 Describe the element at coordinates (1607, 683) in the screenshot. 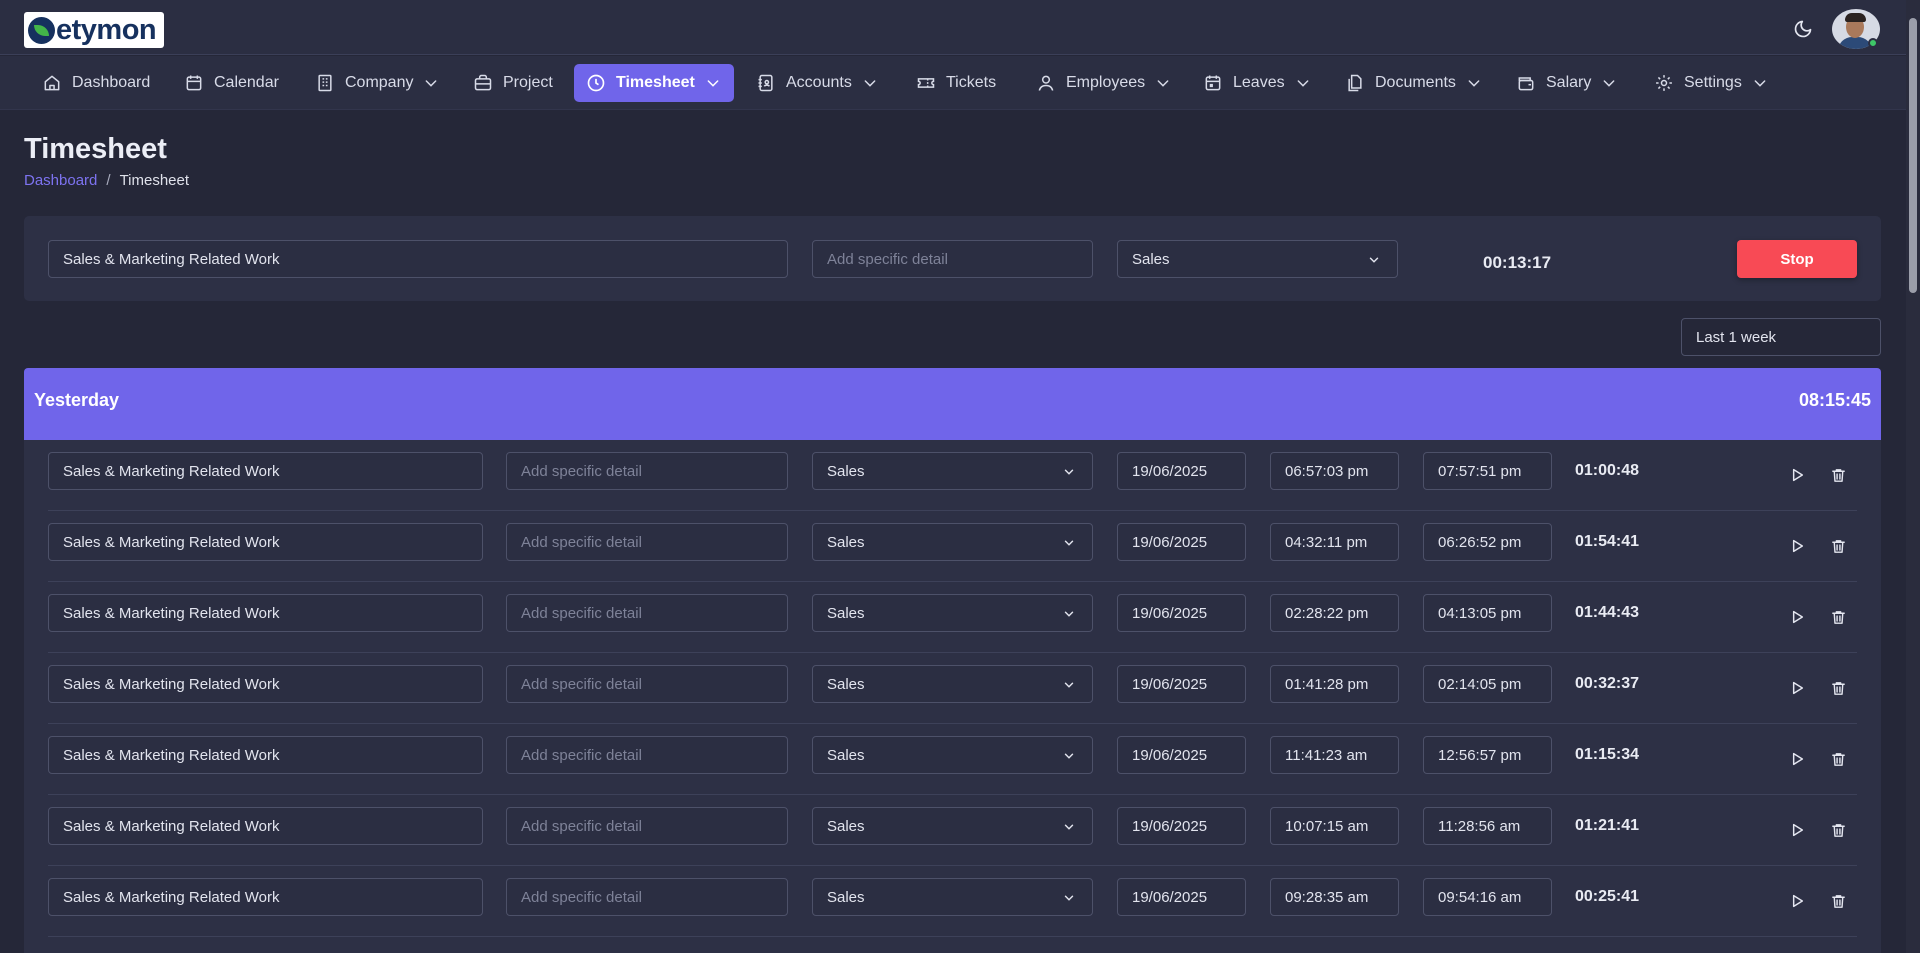

I see `entry-duration: 00:32:37` at that location.